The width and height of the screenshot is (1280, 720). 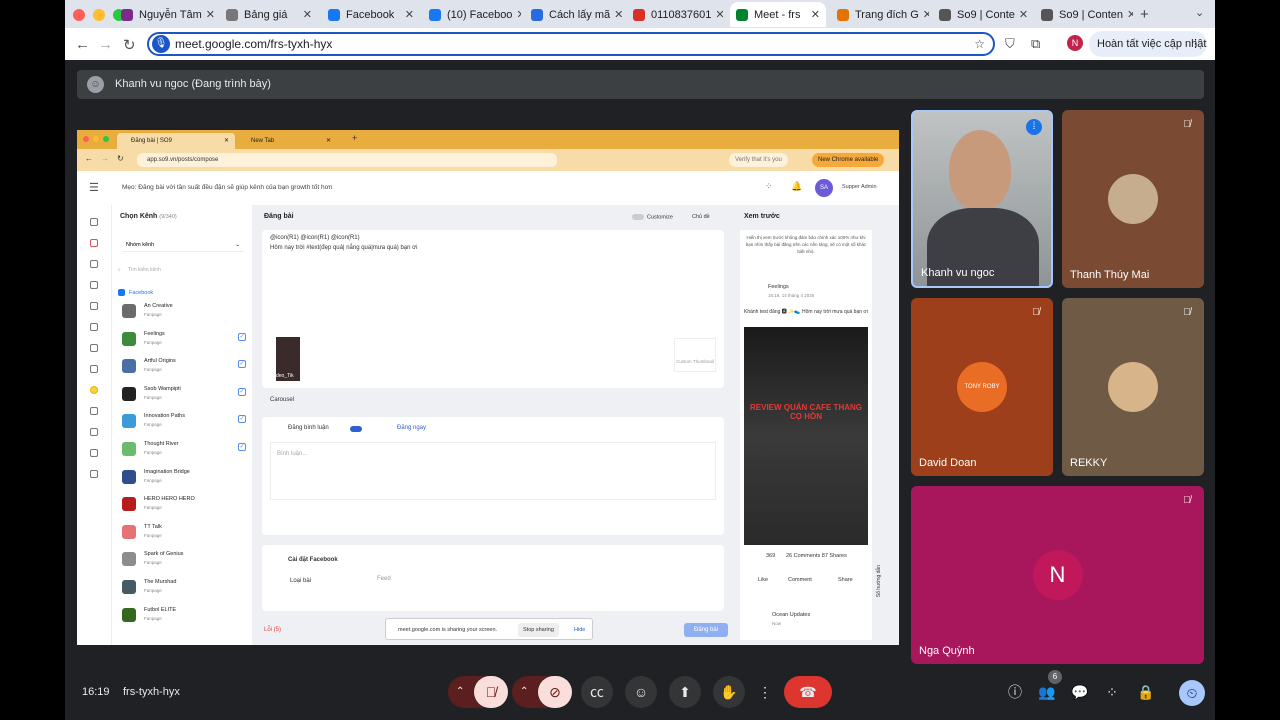 I want to click on channel-name: Feelings, so click(x=154, y=333).